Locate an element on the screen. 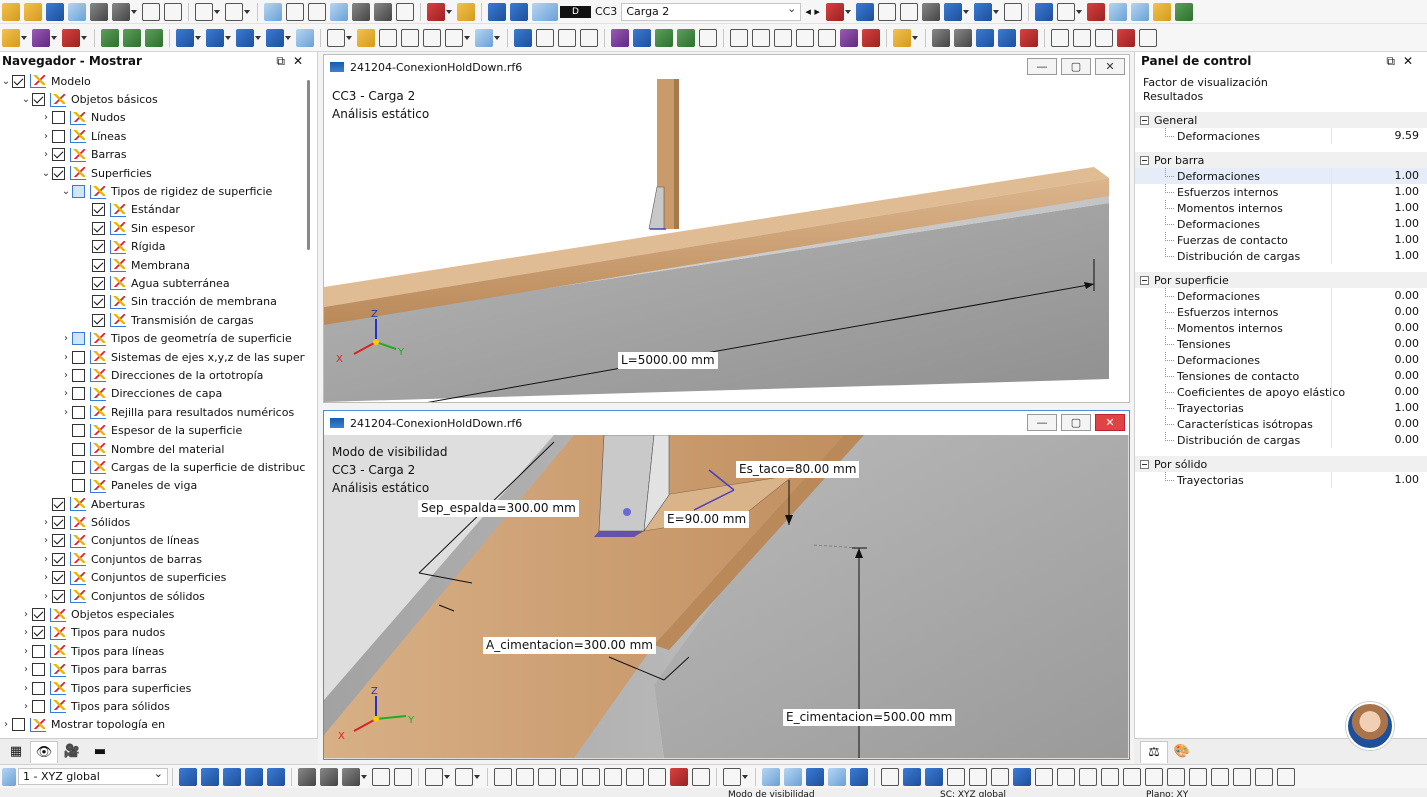  guide-icon is located at coordinates (381, 776).